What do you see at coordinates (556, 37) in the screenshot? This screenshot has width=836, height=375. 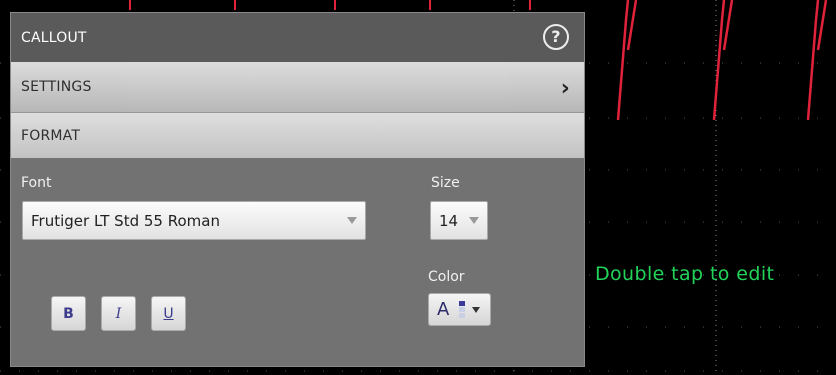 I see `help-icon: ?` at bounding box center [556, 37].